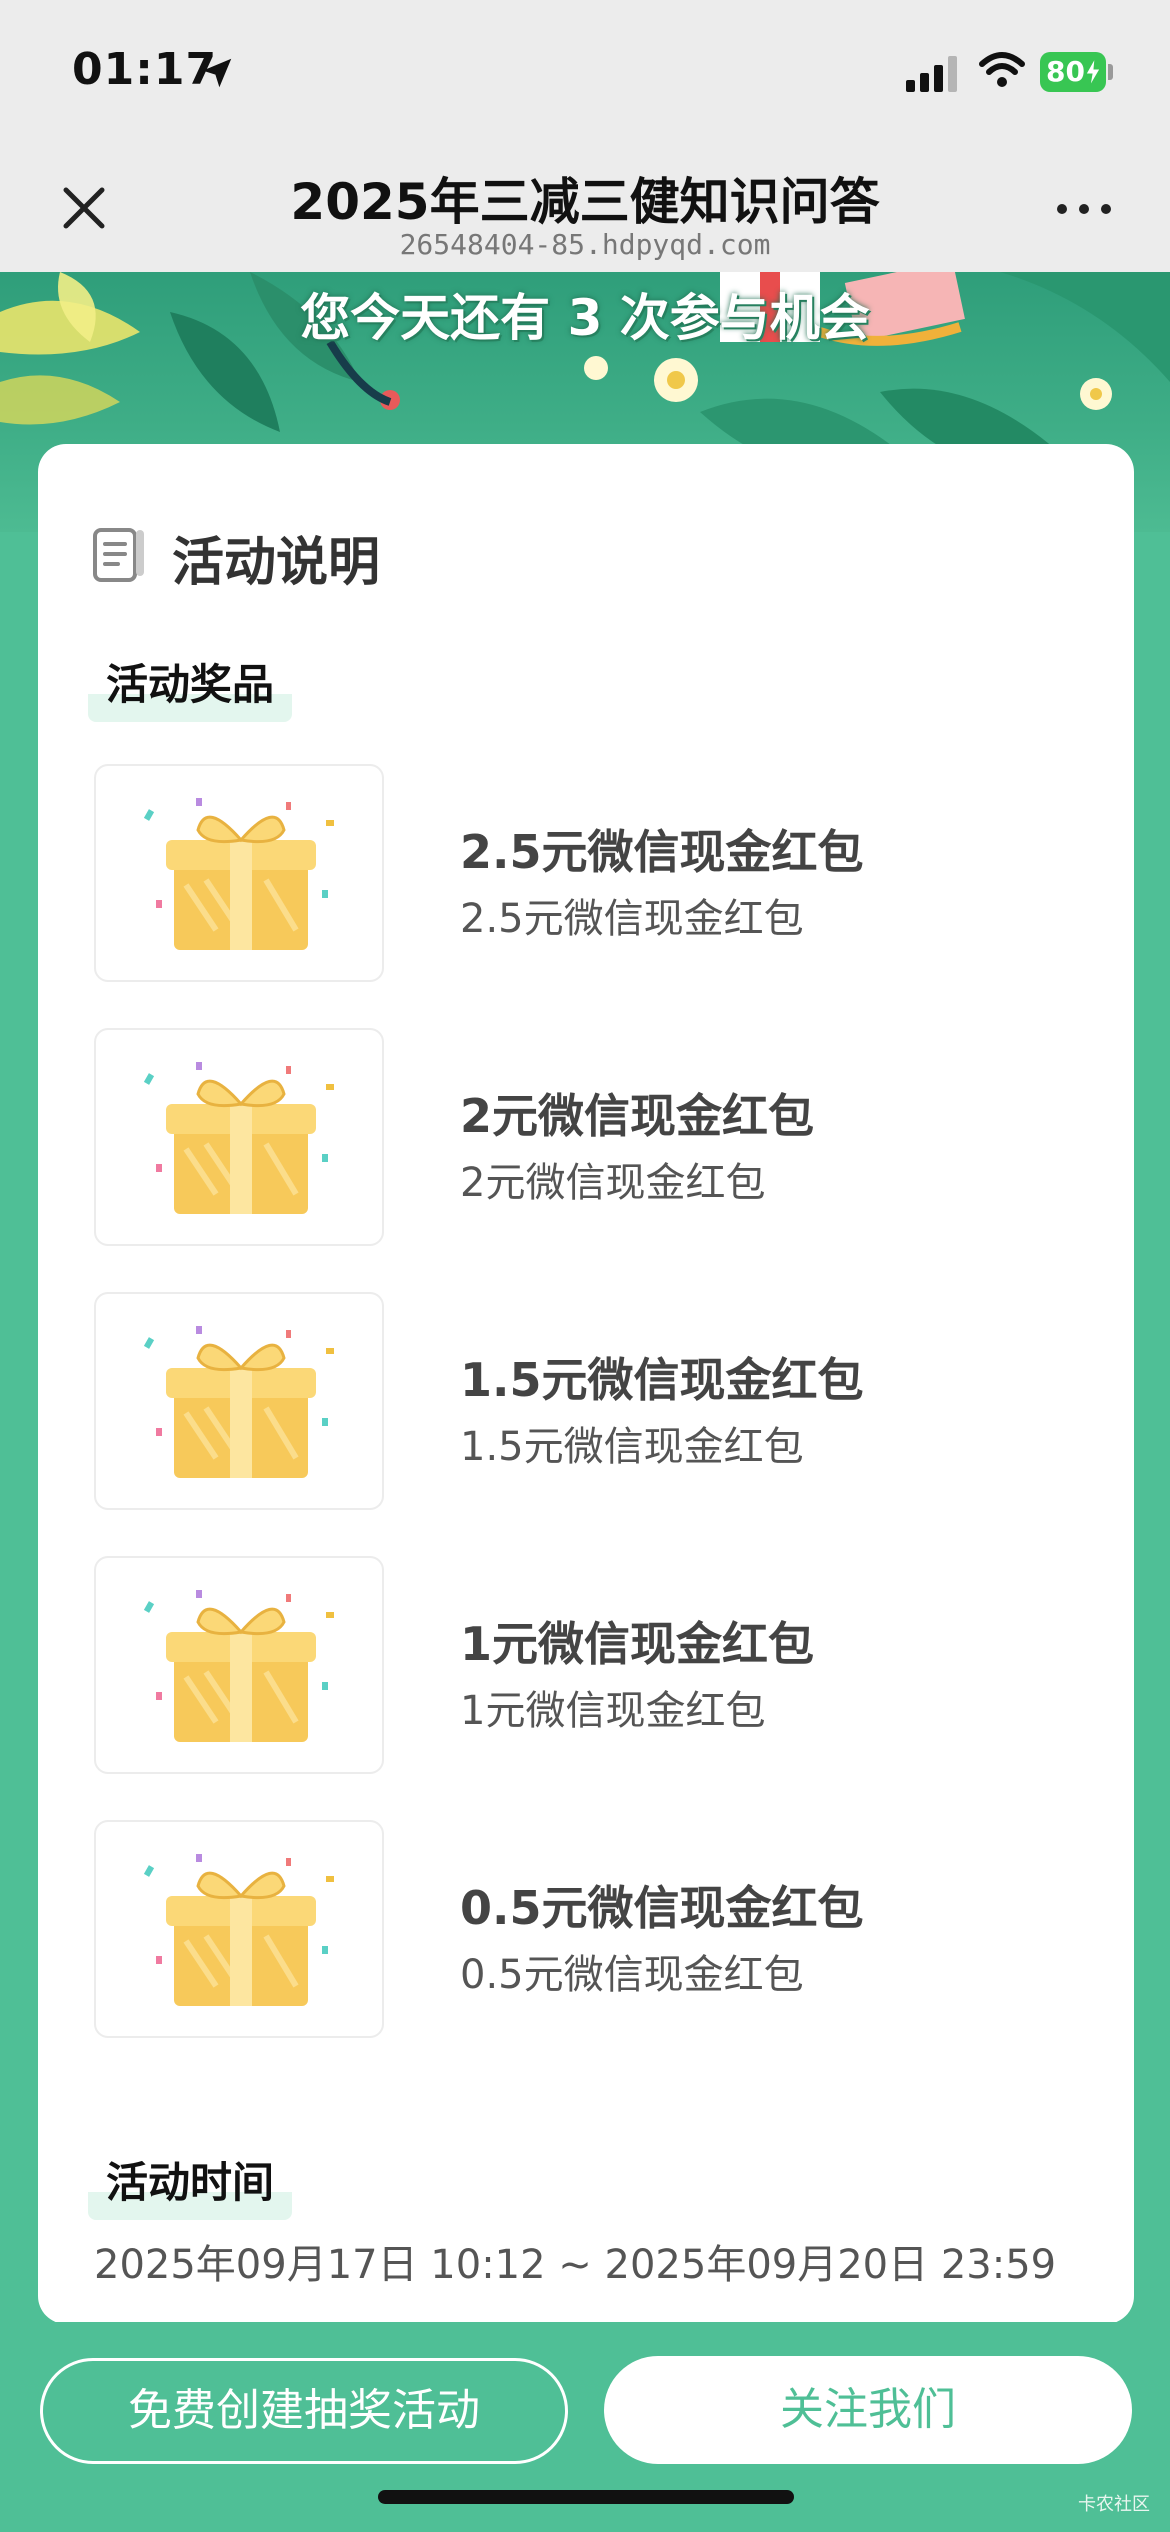 The image size is (1170, 2532). I want to click on location-arrow-icon, so click(217, 73).